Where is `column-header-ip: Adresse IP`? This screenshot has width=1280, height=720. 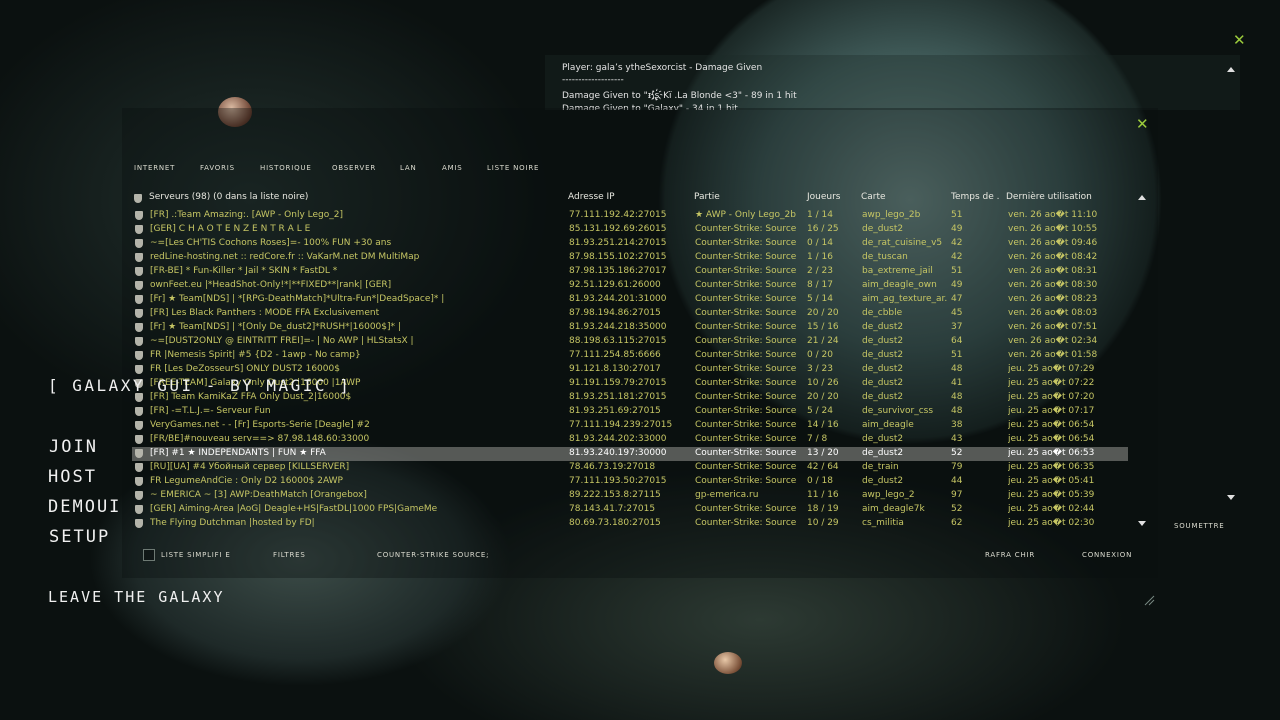
column-header-ip: Adresse IP is located at coordinates (591, 197).